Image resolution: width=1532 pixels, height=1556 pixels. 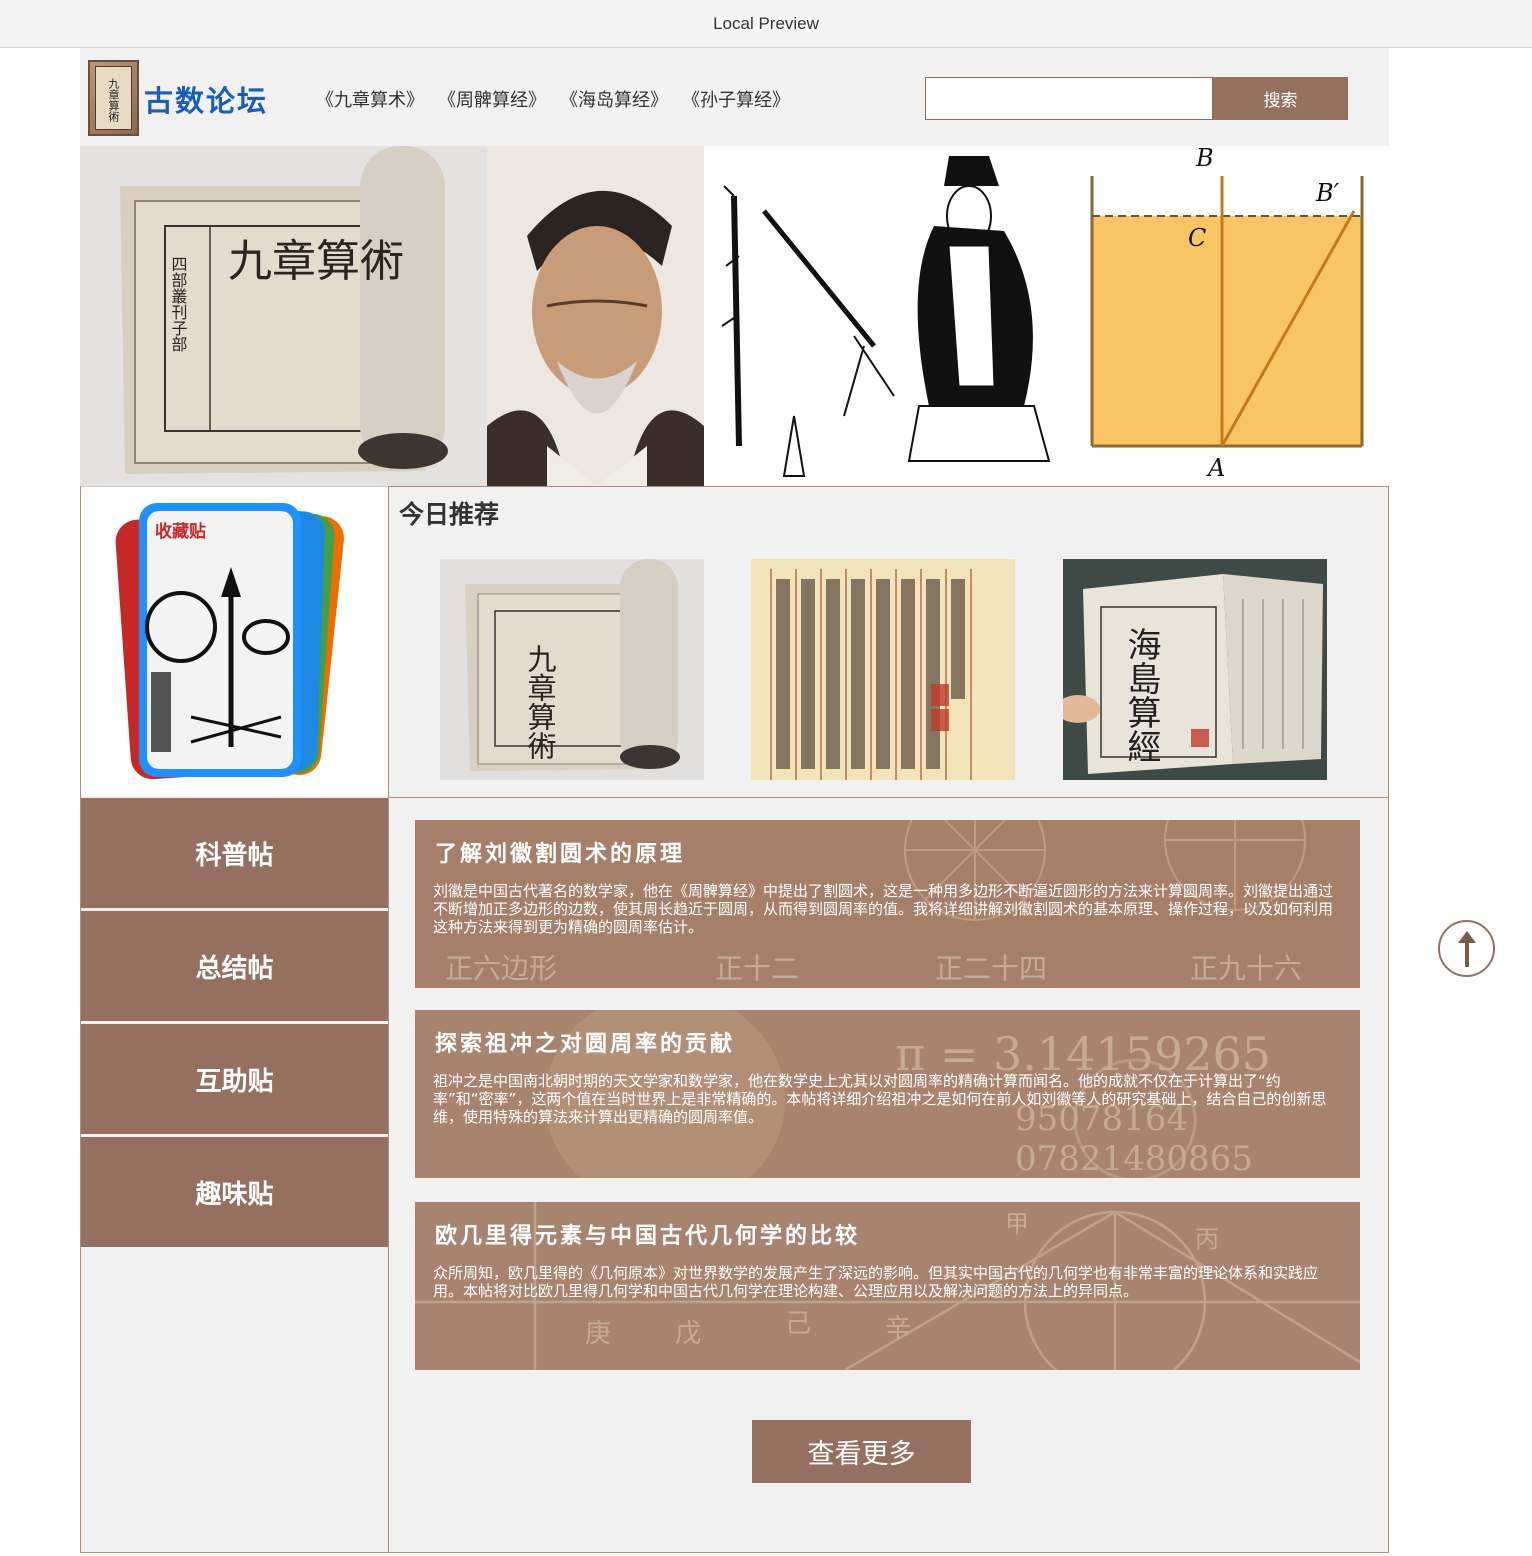 I want to click on site-header: 九章算術 古数论坛 《九章算术》 《周髀算经》 《海岛算经》 《孙子算经》 搜索, so click(x=734, y=97).